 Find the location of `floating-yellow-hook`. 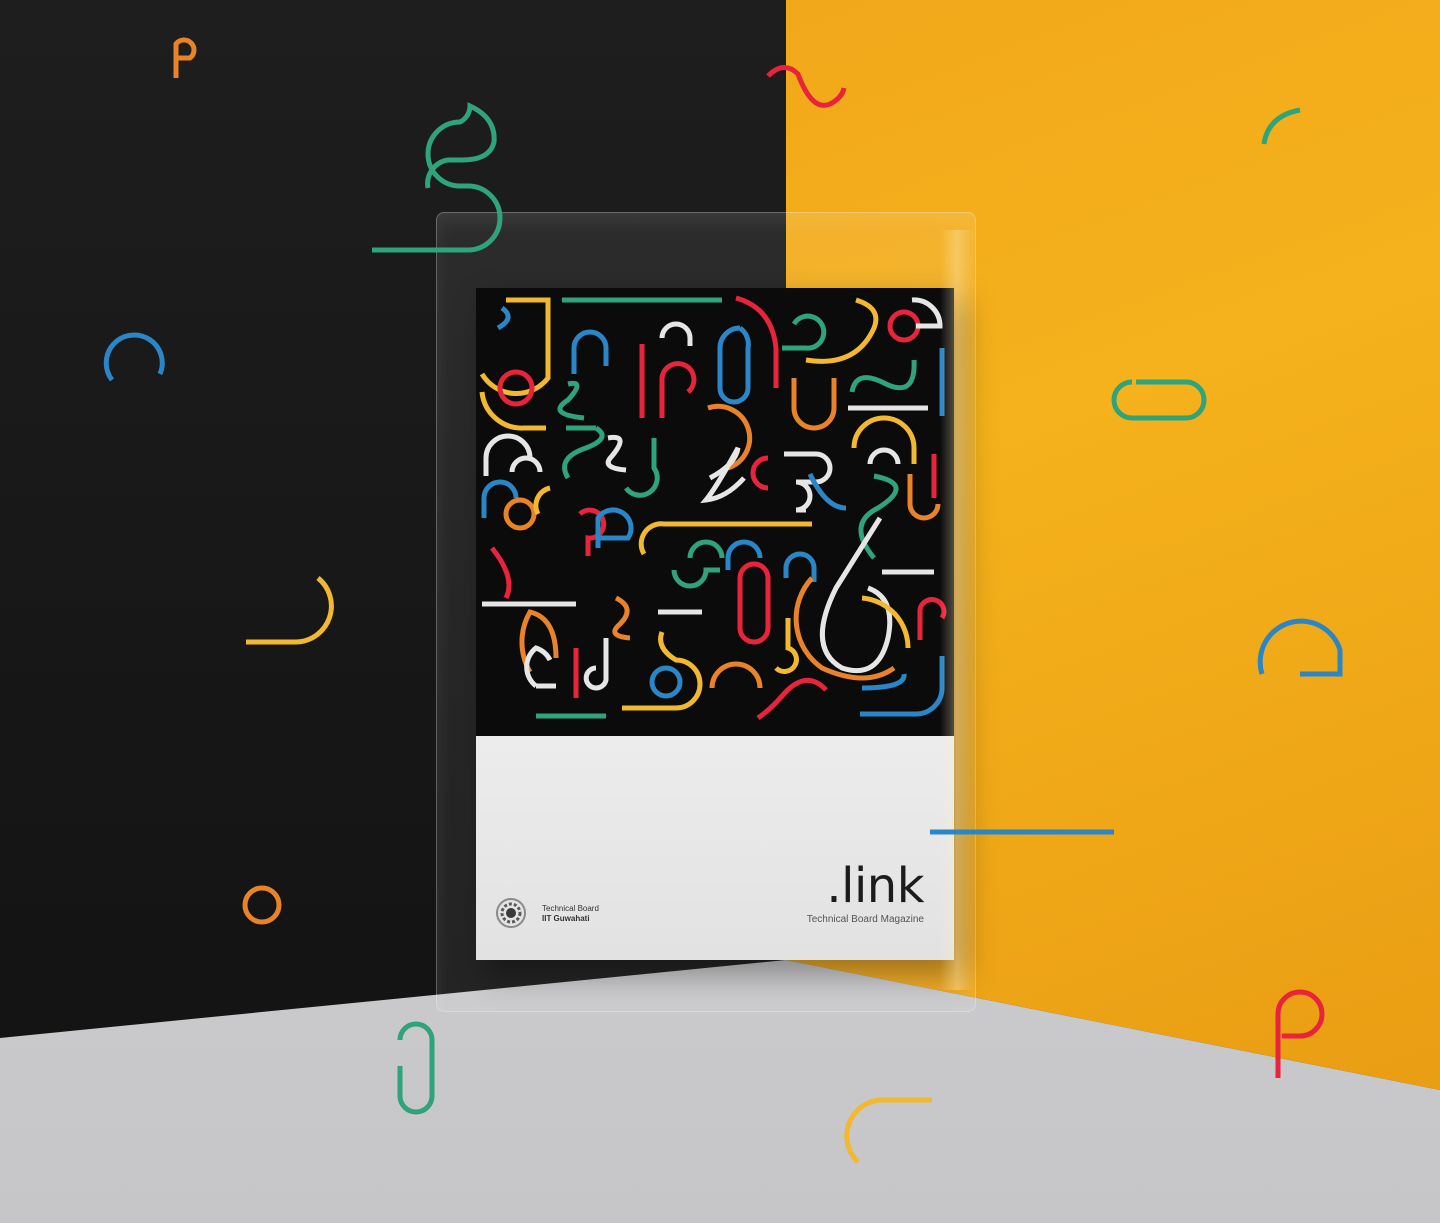

floating-yellow-hook is located at coordinates (290, 610).